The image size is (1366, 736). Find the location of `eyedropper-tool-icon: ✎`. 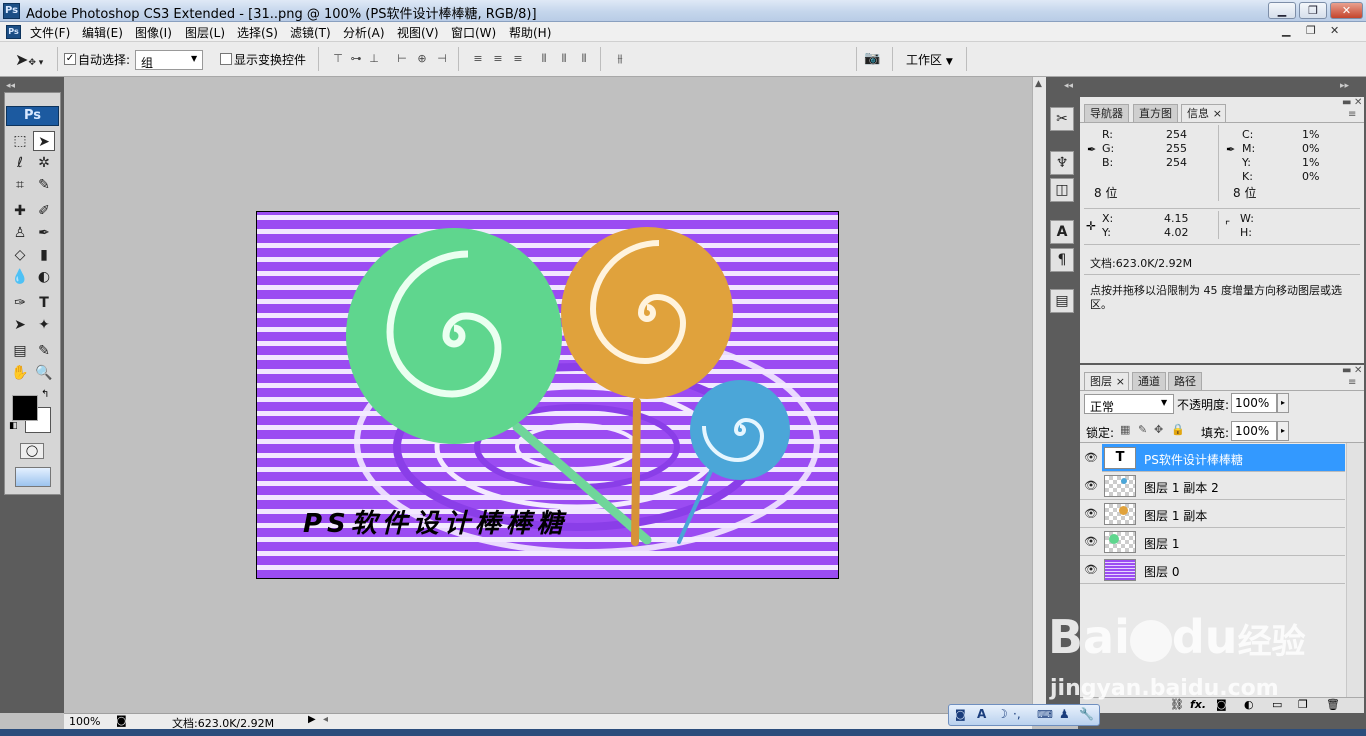

eyedropper-tool-icon: ✎ is located at coordinates (44, 351).